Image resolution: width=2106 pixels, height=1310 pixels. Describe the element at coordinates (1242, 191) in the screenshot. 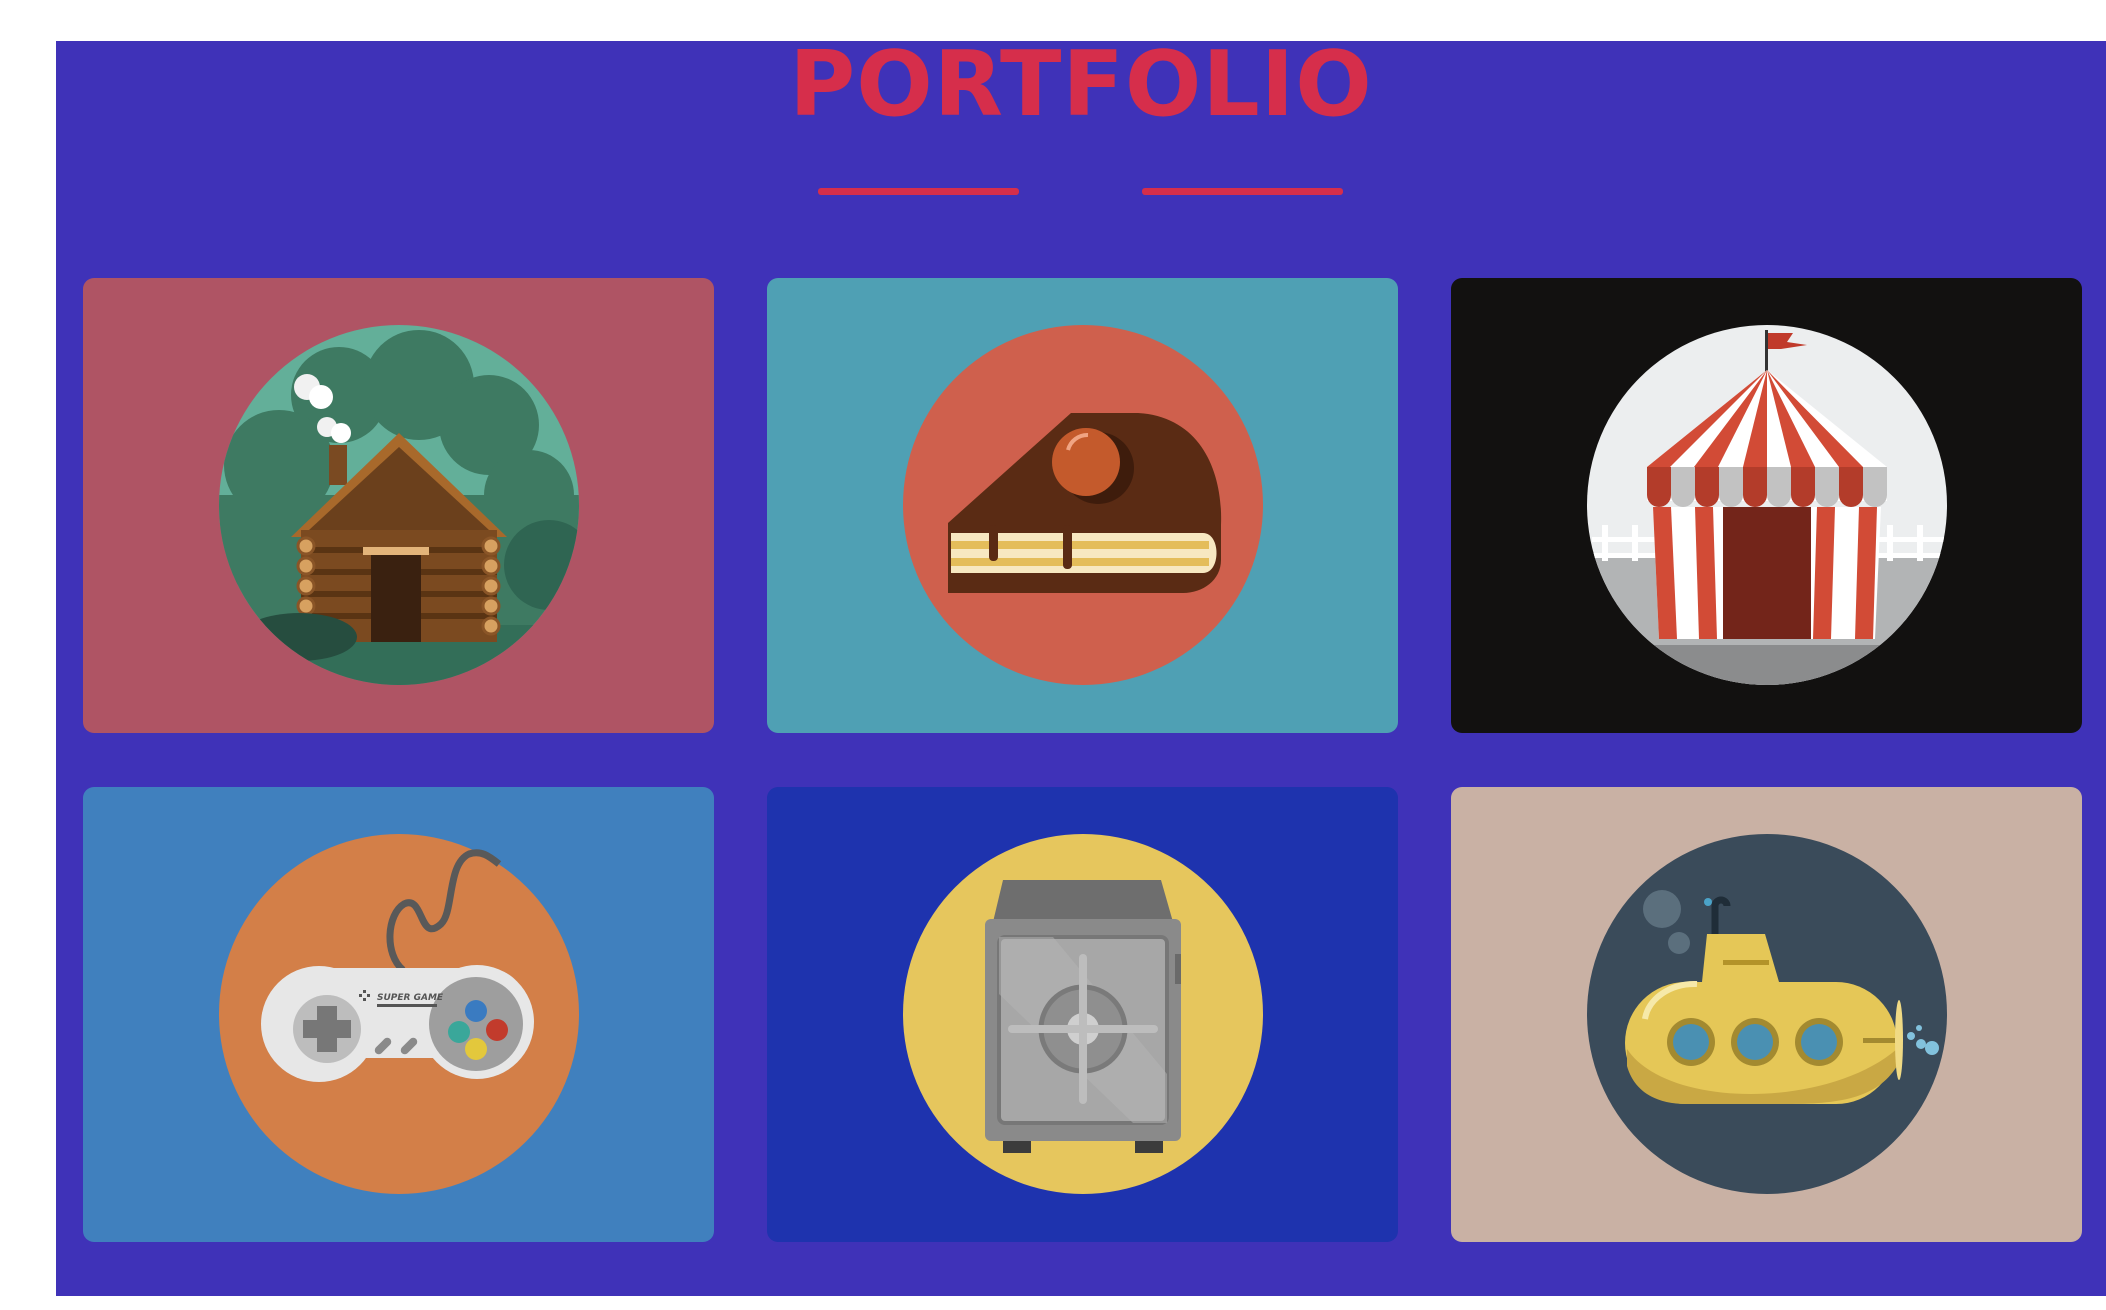

I see `title-divider-right` at that location.